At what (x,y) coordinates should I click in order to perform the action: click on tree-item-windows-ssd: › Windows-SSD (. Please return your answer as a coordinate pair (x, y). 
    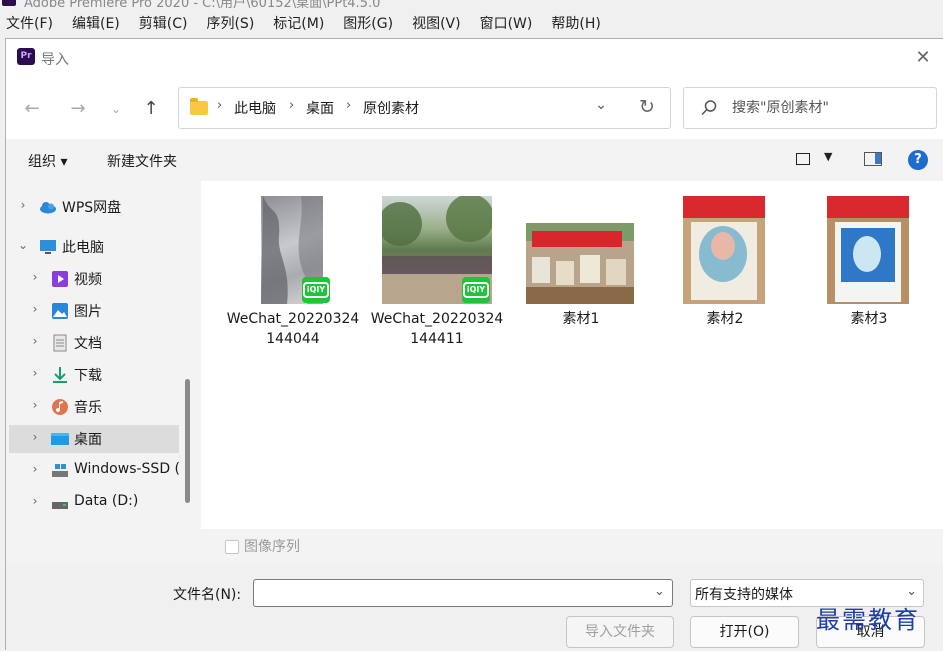
    Looking at the image, I should click on (95, 471).